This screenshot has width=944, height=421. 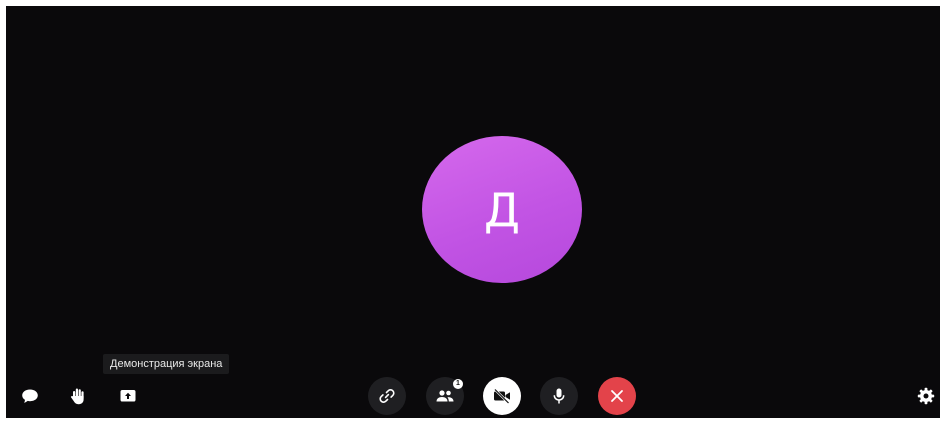 I want to click on raise-hand-button, so click(x=78, y=396).